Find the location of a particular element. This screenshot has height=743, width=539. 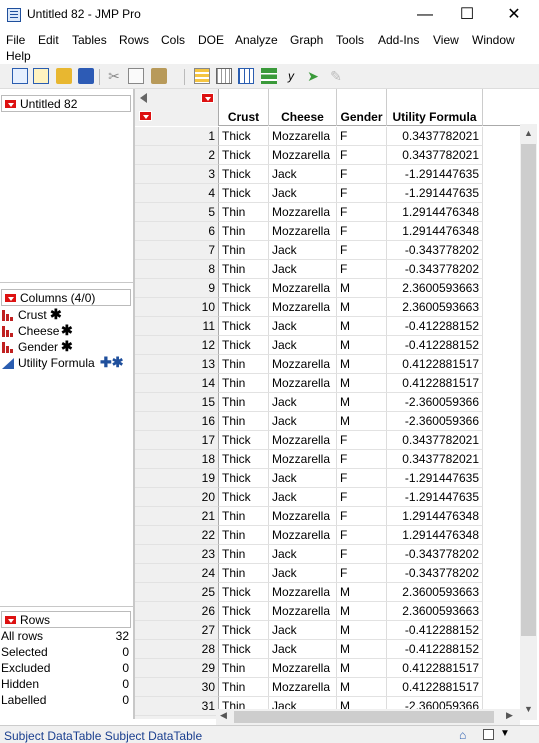

window-list-dropdown-icon: ▼ is located at coordinates (505, 733).